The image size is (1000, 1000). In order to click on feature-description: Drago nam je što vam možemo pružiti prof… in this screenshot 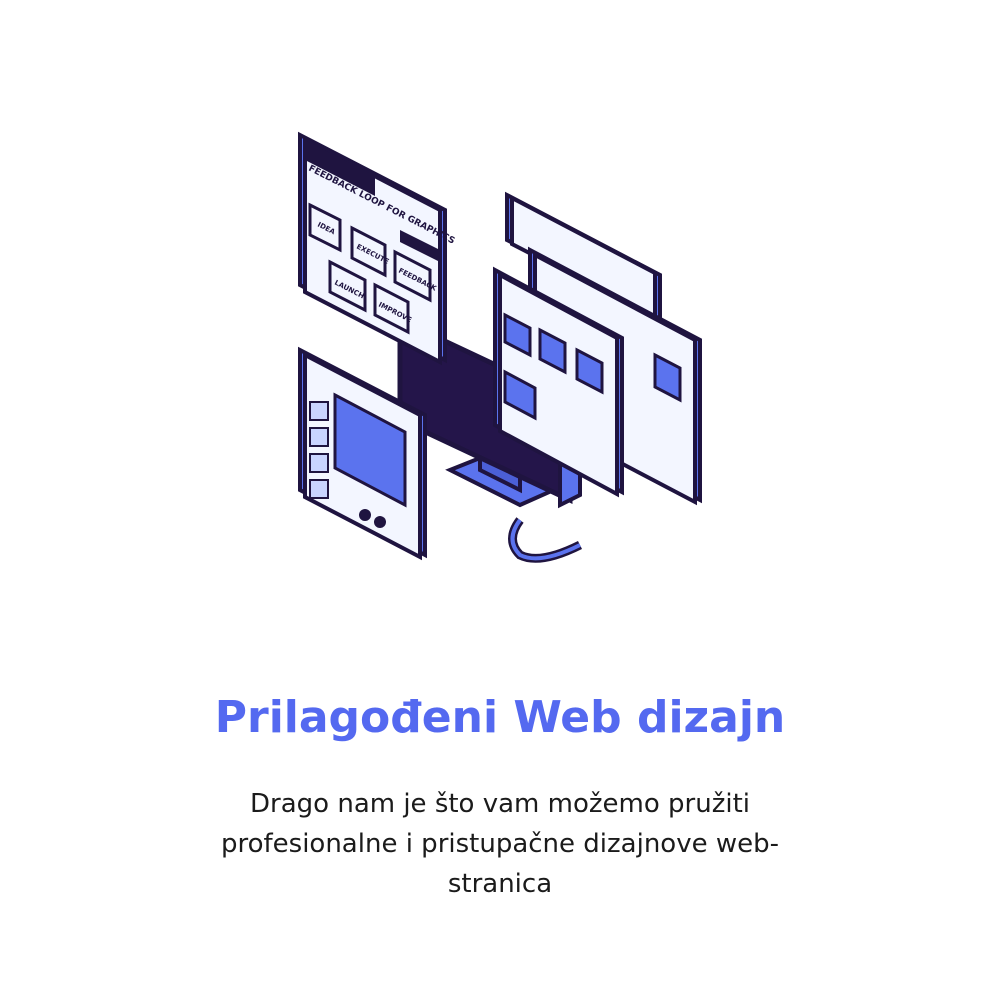, I will do `click(500, 844)`.